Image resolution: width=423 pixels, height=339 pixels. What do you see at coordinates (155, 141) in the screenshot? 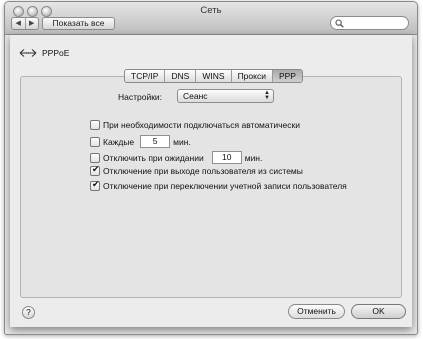
I see `every-minutes-field: 5` at bounding box center [155, 141].